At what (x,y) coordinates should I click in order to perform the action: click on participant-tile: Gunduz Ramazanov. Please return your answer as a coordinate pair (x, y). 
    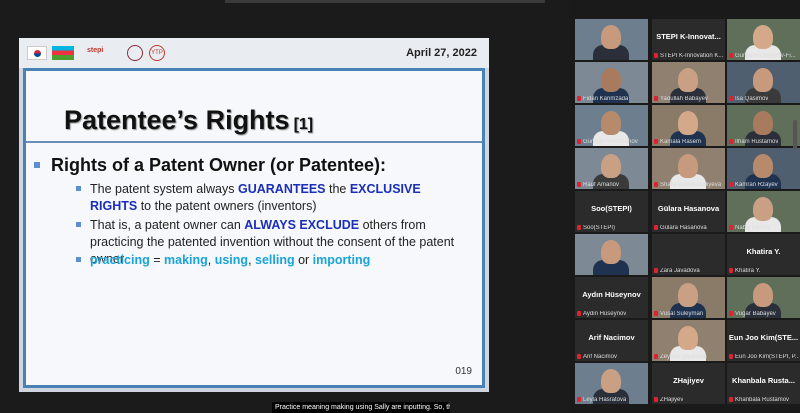
    Looking at the image, I should click on (611, 125).